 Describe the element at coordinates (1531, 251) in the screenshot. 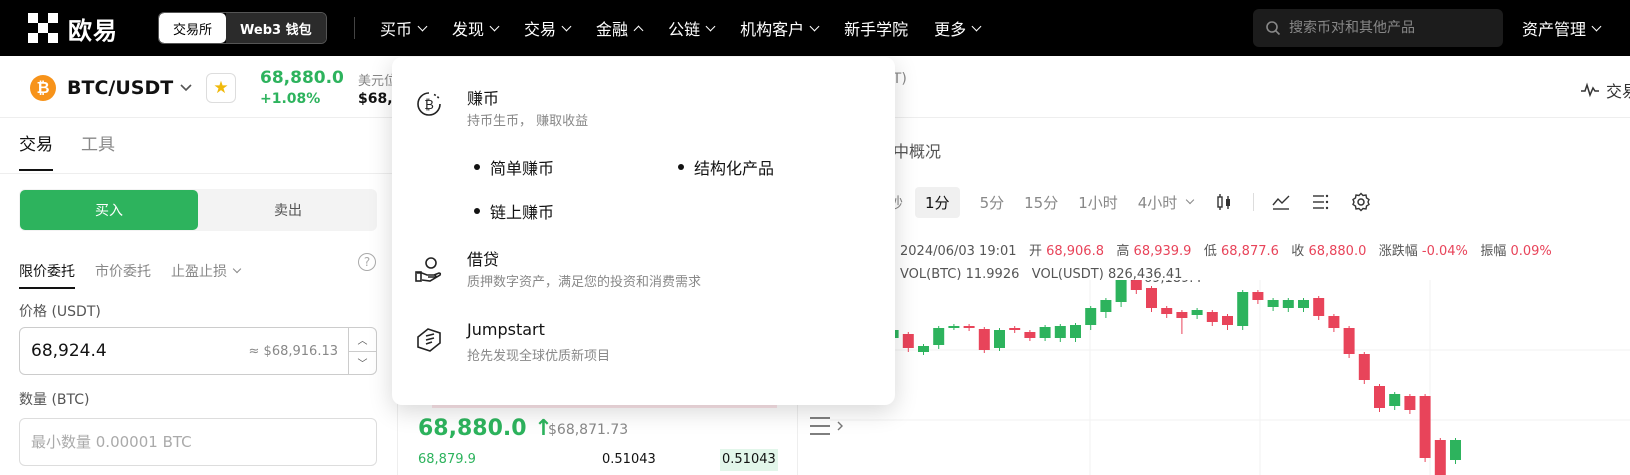

I see `amplitude-value: 0.09%` at that location.